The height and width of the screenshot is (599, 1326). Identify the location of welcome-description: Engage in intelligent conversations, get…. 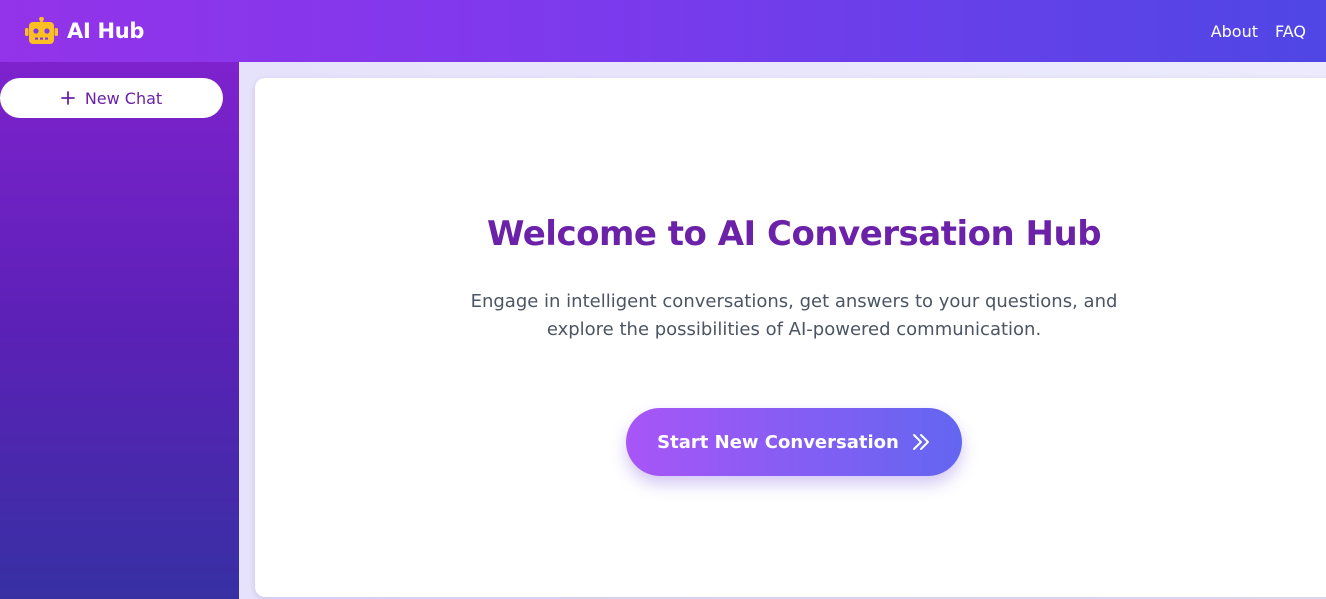
(794, 315).